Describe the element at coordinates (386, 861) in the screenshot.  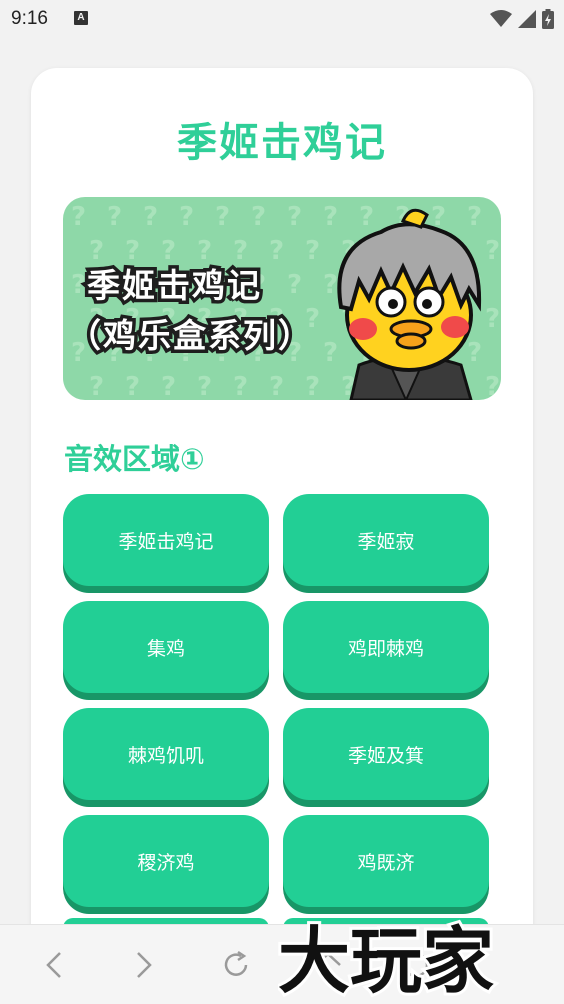
I see `sound-button-8: 鸡既济` at that location.